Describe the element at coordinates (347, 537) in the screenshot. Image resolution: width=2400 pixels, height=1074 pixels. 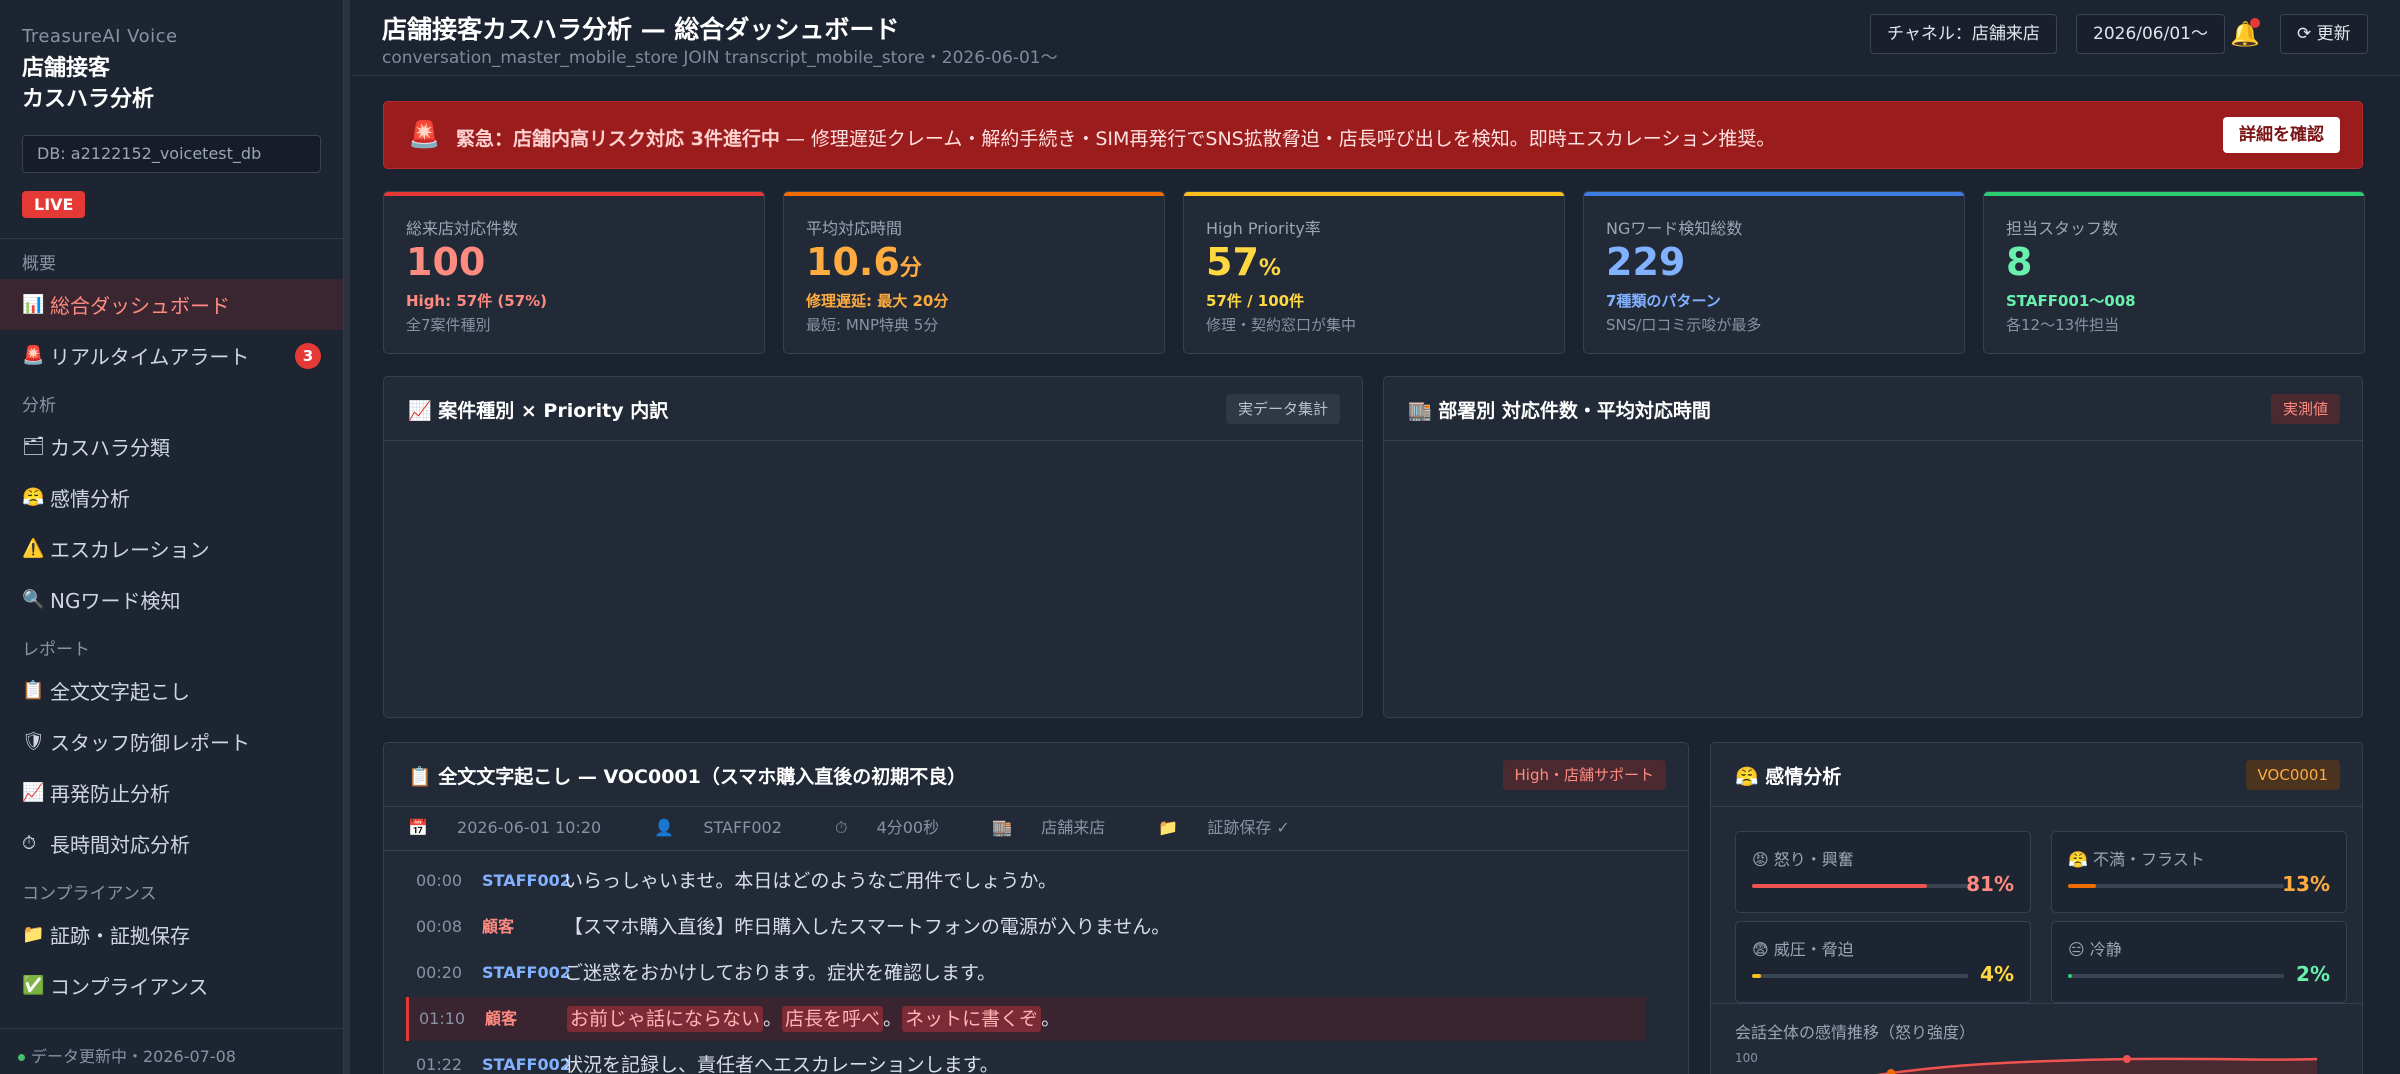
I see `sidebar-scrollbar` at that location.